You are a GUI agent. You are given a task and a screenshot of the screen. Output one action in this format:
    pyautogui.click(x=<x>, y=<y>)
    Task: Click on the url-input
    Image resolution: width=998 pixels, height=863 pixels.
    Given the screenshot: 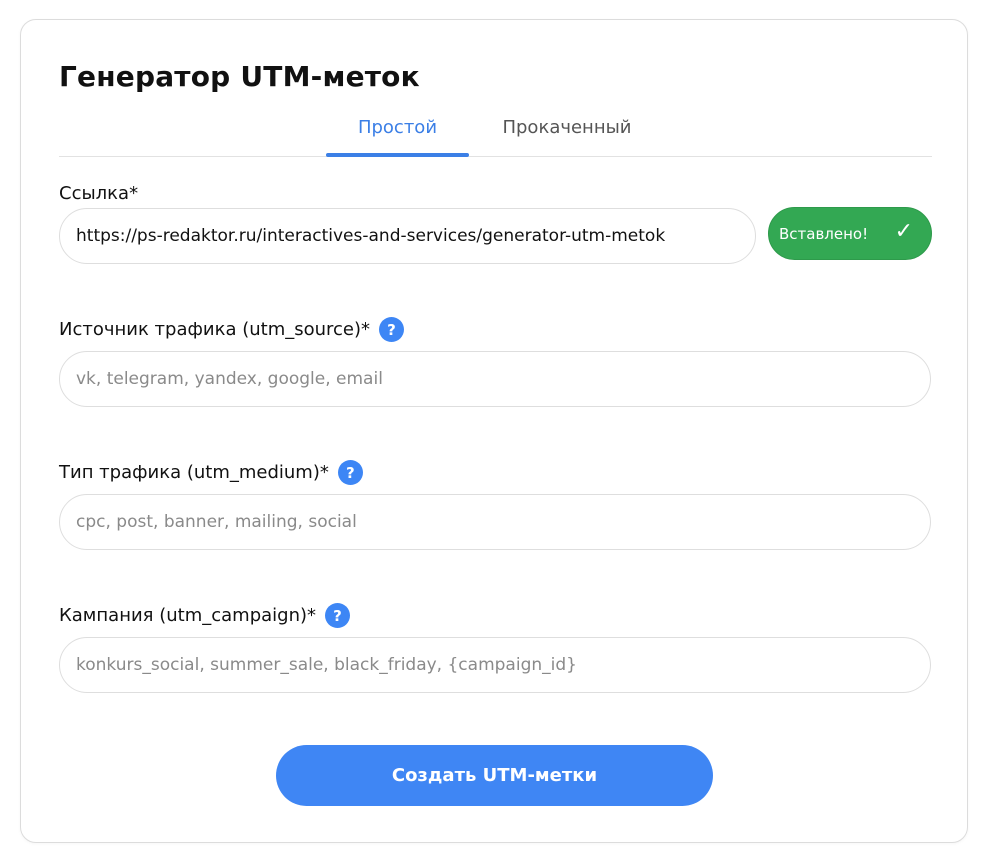 What is the action you would take?
    pyautogui.click(x=407, y=236)
    